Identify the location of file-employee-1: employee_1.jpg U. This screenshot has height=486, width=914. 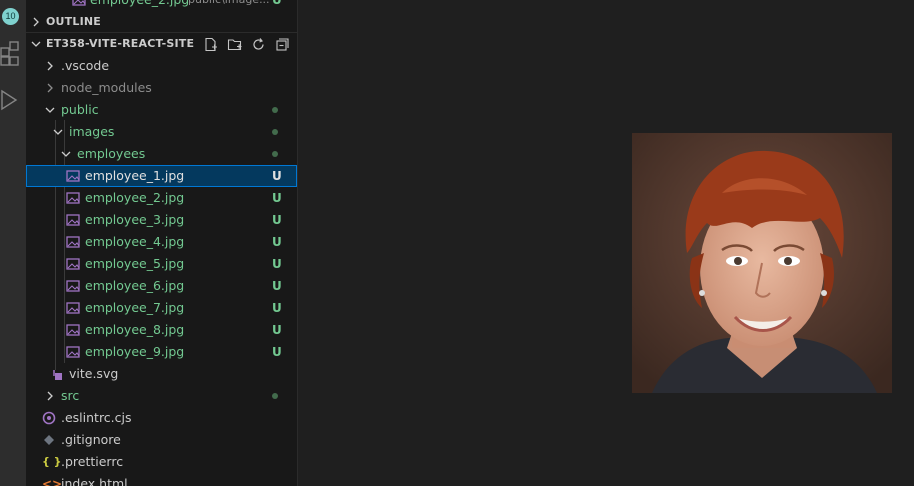
(161, 176).